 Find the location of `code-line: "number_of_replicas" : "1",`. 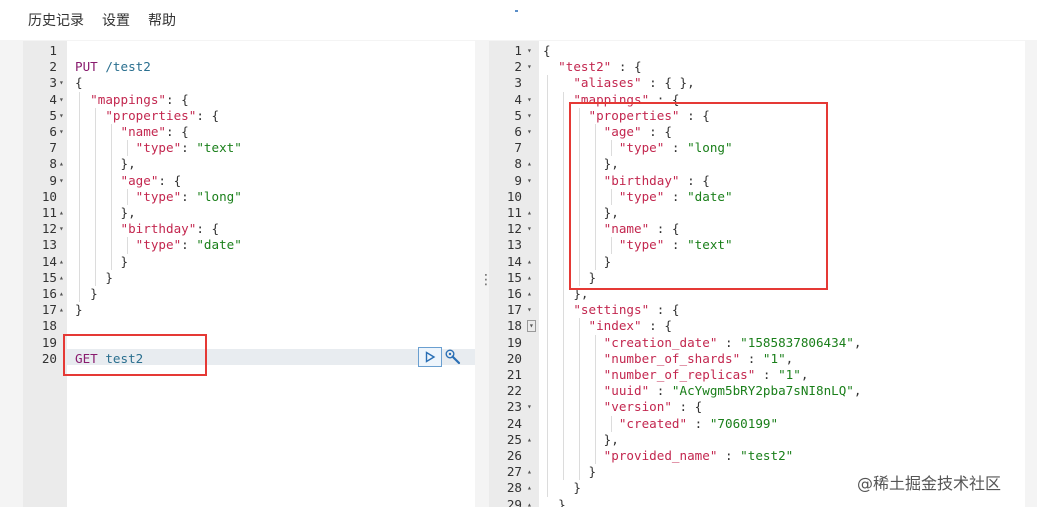

code-line: "number_of_replicas" : "1", is located at coordinates (676, 375).